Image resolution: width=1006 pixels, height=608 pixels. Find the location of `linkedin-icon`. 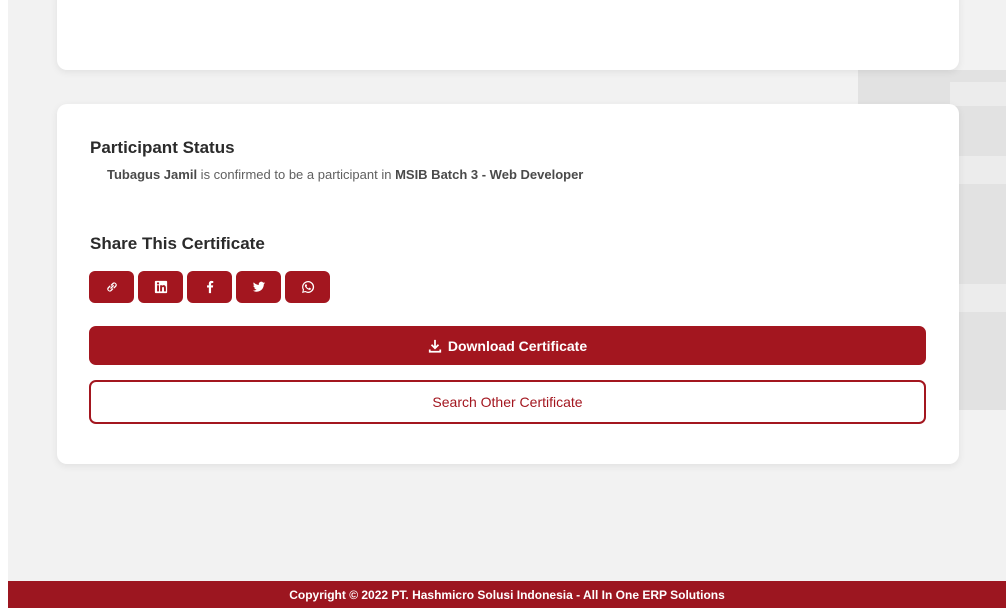

linkedin-icon is located at coordinates (160, 287).